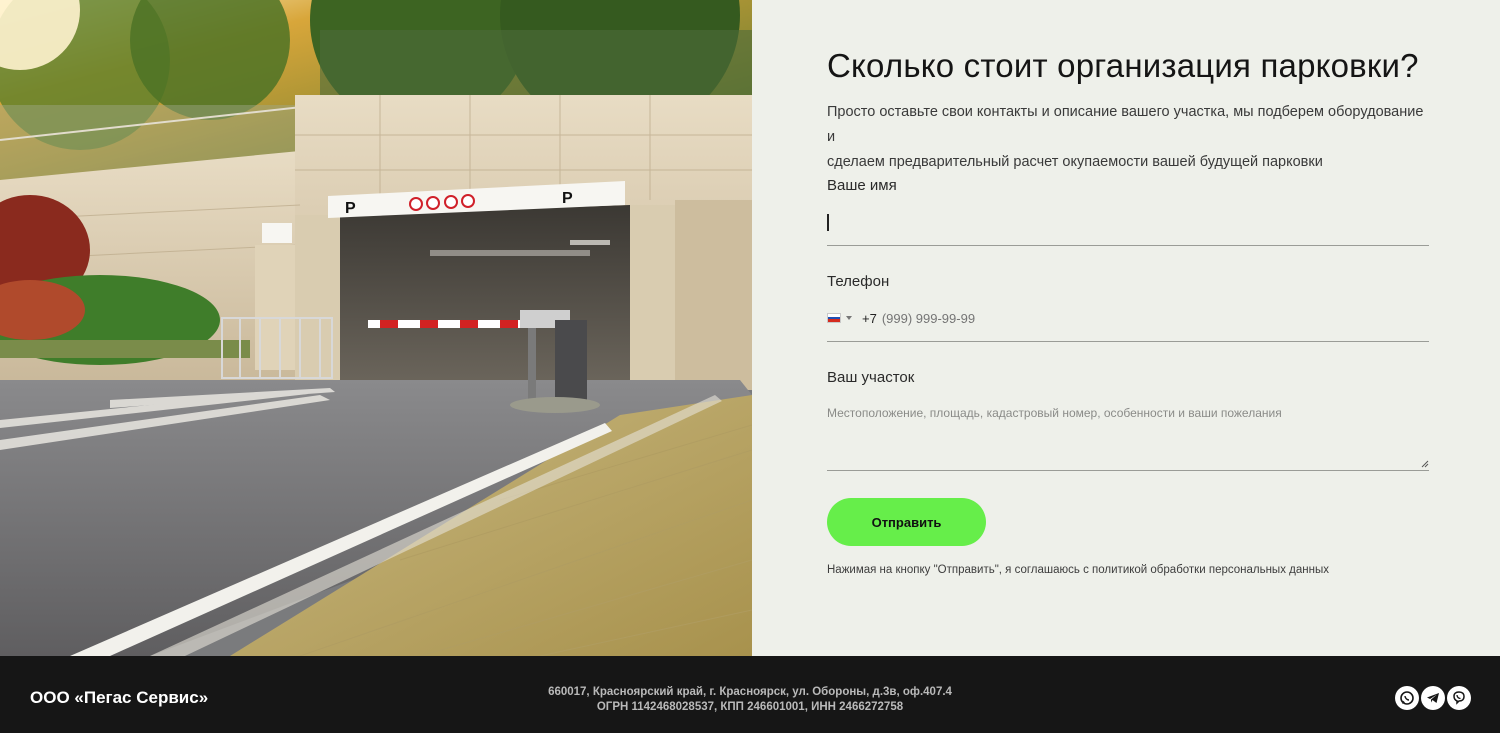  What do you see at coordinates (1128, 307) in the screenshot?
I see `phone-field: Телефон +7` at bounding box center [1128, 307].